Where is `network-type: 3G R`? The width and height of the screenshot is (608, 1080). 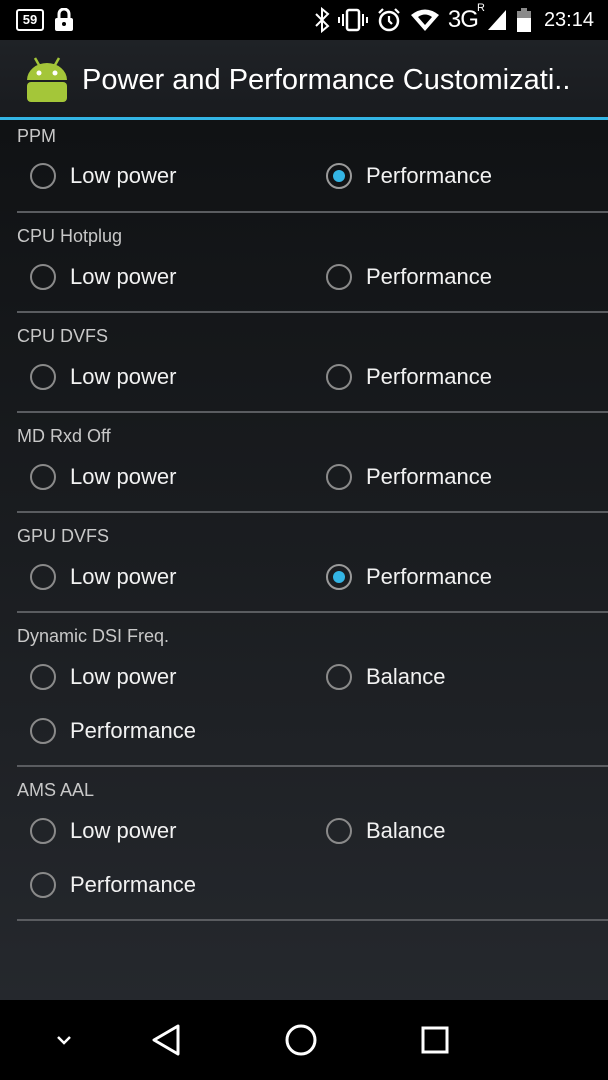
network-type: 3G R is located at coordinates (466, 17).